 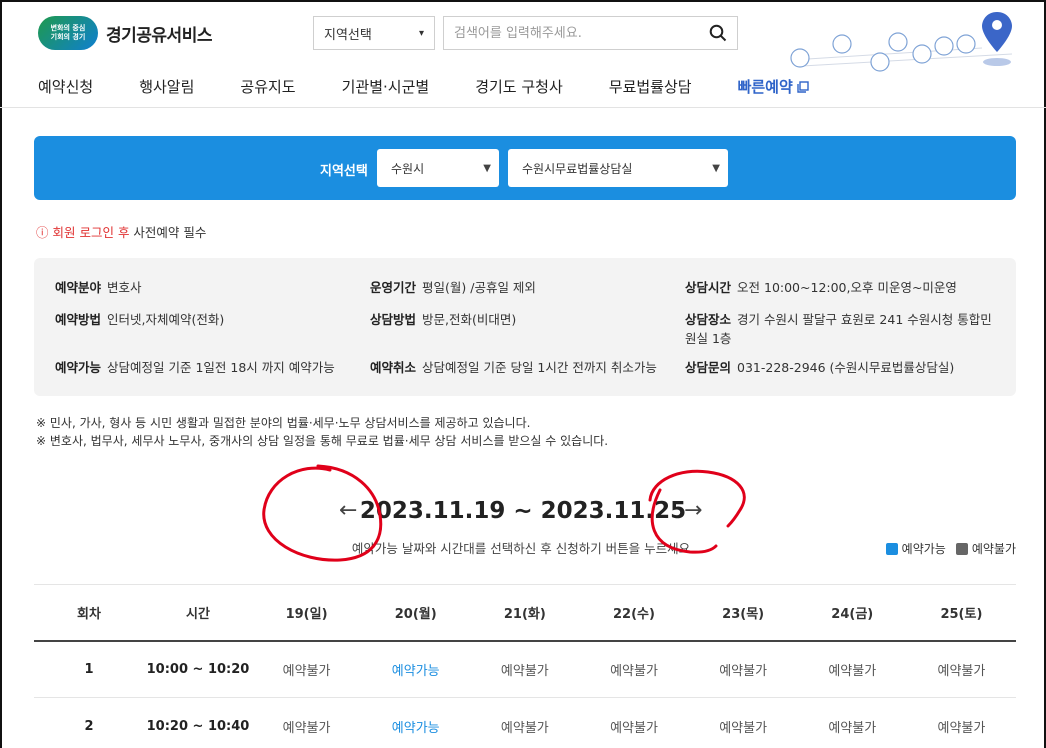 I want to click on header-illustration, so click(x=901, y=42).